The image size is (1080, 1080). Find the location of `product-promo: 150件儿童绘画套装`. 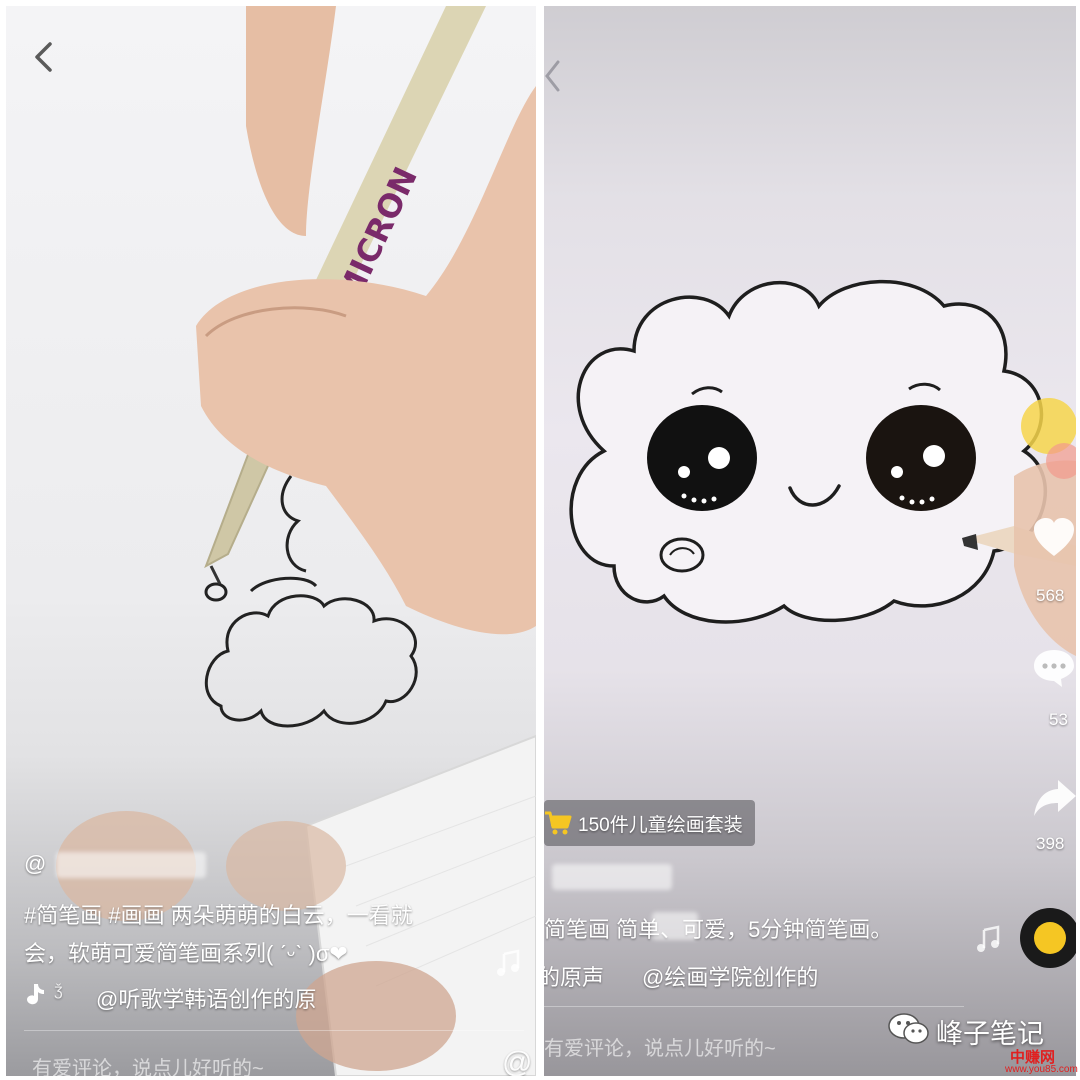

product-promo: 150件儿童绘画套装 is located at coordinates (649, 823).